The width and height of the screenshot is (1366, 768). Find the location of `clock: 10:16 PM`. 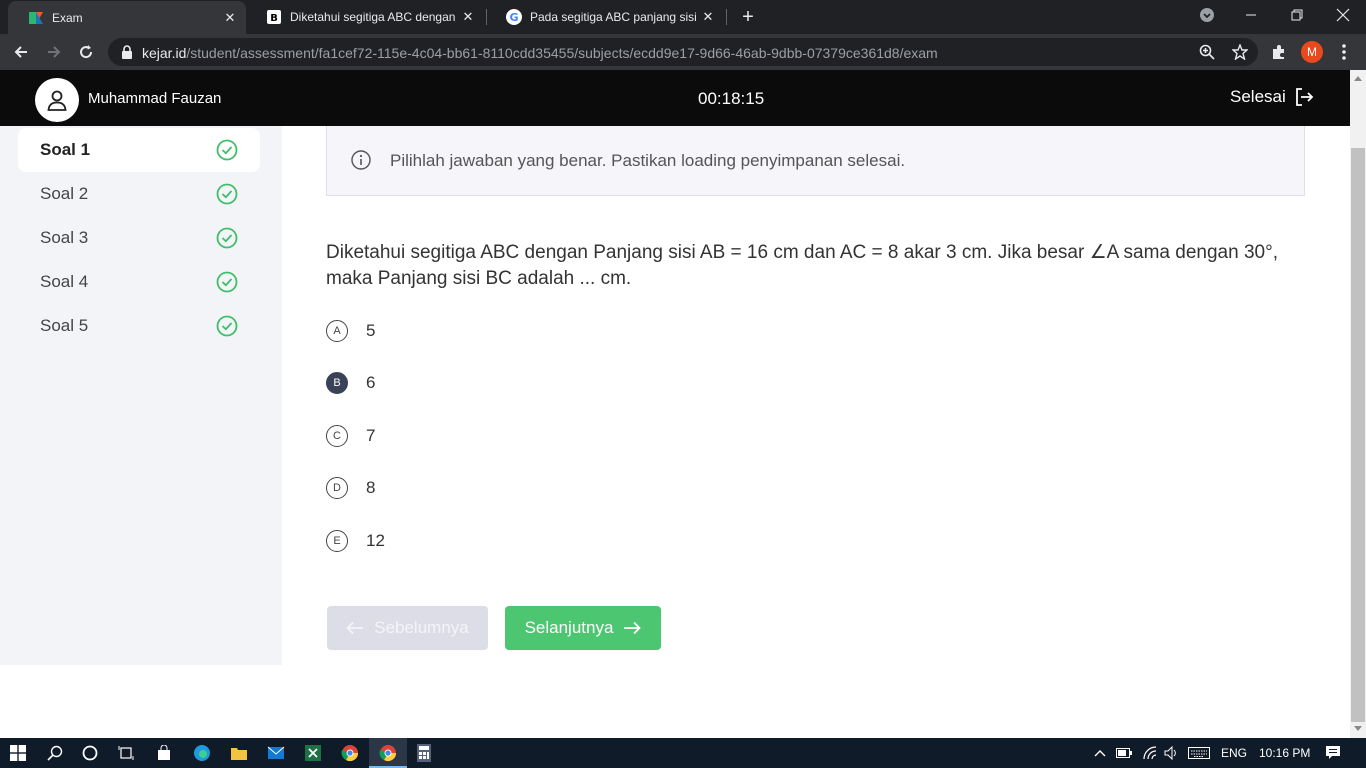

clock: 10:16 PM is located at coordinates (1284, 753).